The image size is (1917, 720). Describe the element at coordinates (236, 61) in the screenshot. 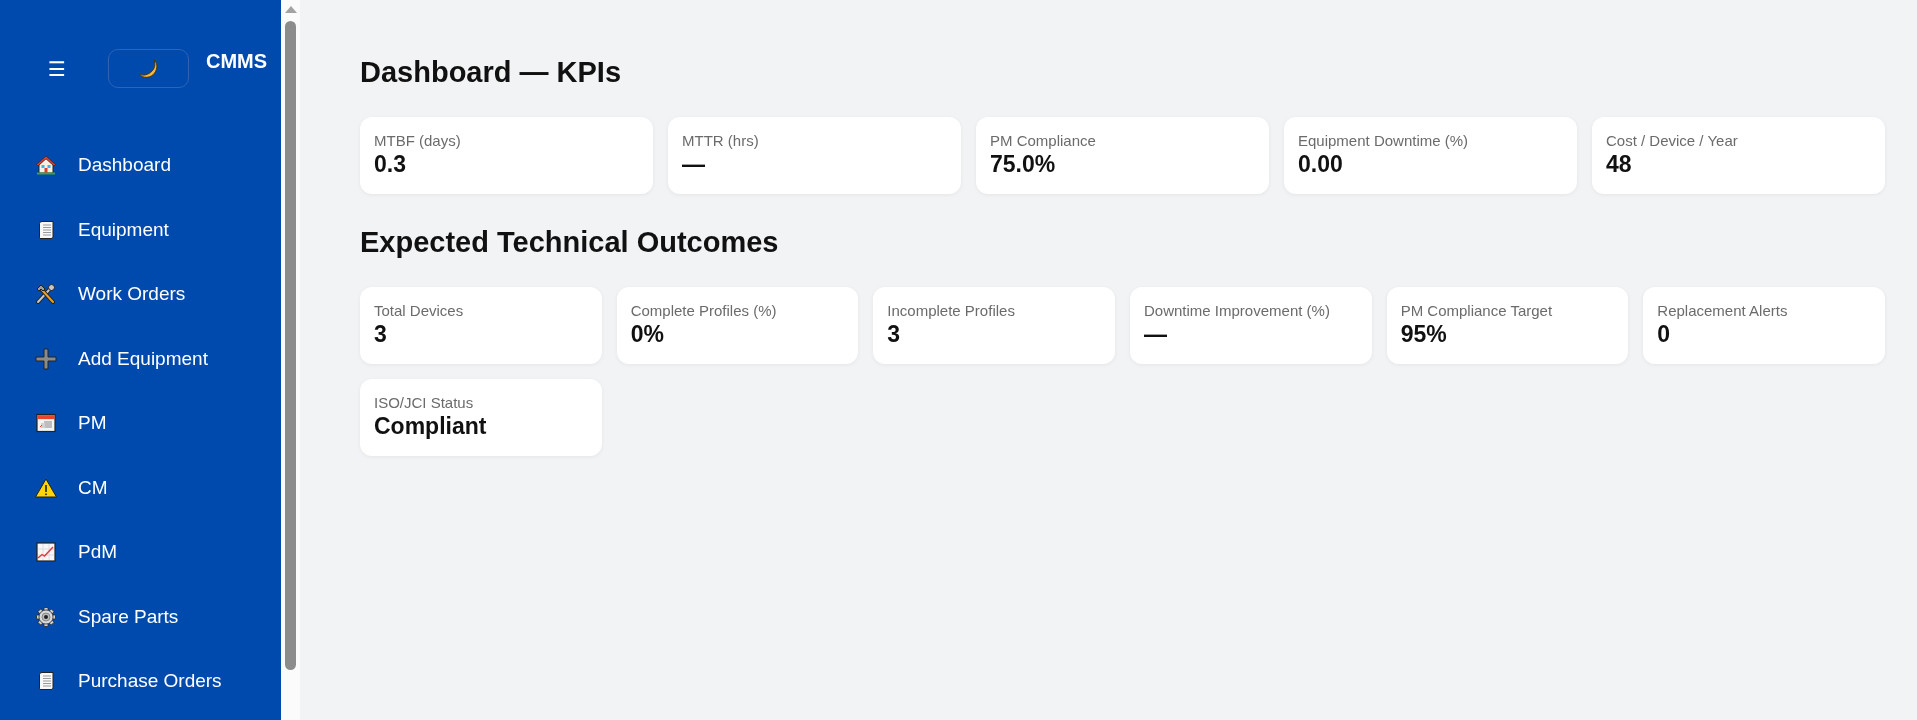

I see `brand-title: CMMS` at that location.